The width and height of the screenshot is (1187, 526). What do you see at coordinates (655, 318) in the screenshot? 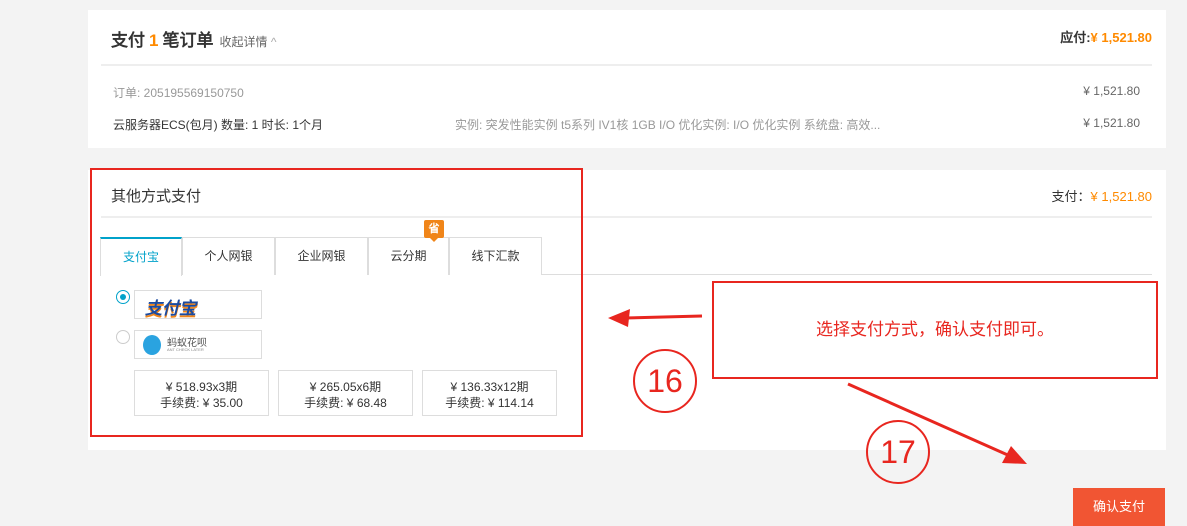
I see `arrow-left-icon` at bounding box center [655, 318].